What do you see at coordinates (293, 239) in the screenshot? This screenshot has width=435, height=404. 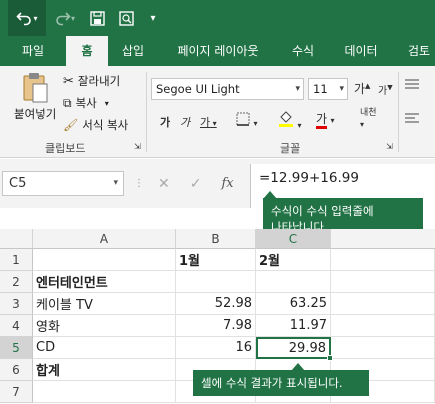 I see `column-header-c: C` at bounding box center [293, 239].